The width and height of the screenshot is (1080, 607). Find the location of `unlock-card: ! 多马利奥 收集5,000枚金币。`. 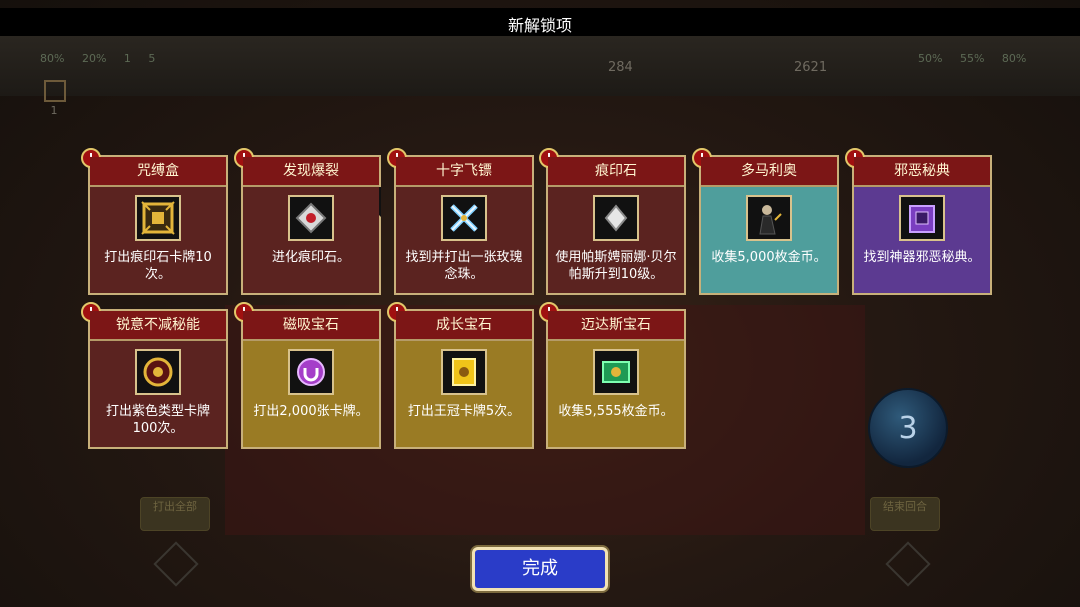

unlock-card: ! 多马利奥 收集5,000枚金币。 is located at coordinates (765, 221).